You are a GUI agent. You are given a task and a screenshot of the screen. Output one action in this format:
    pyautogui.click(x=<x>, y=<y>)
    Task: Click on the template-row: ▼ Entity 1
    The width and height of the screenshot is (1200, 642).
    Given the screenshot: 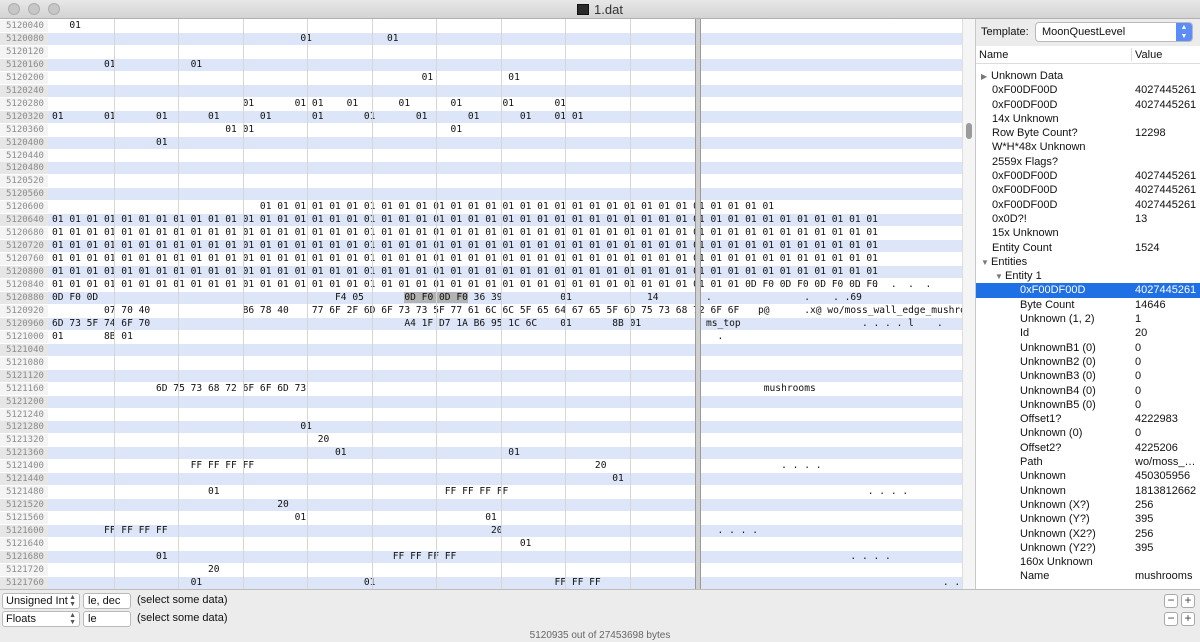 What is the action you would take?
    pyautogui.click(x=1088, y=276)
    